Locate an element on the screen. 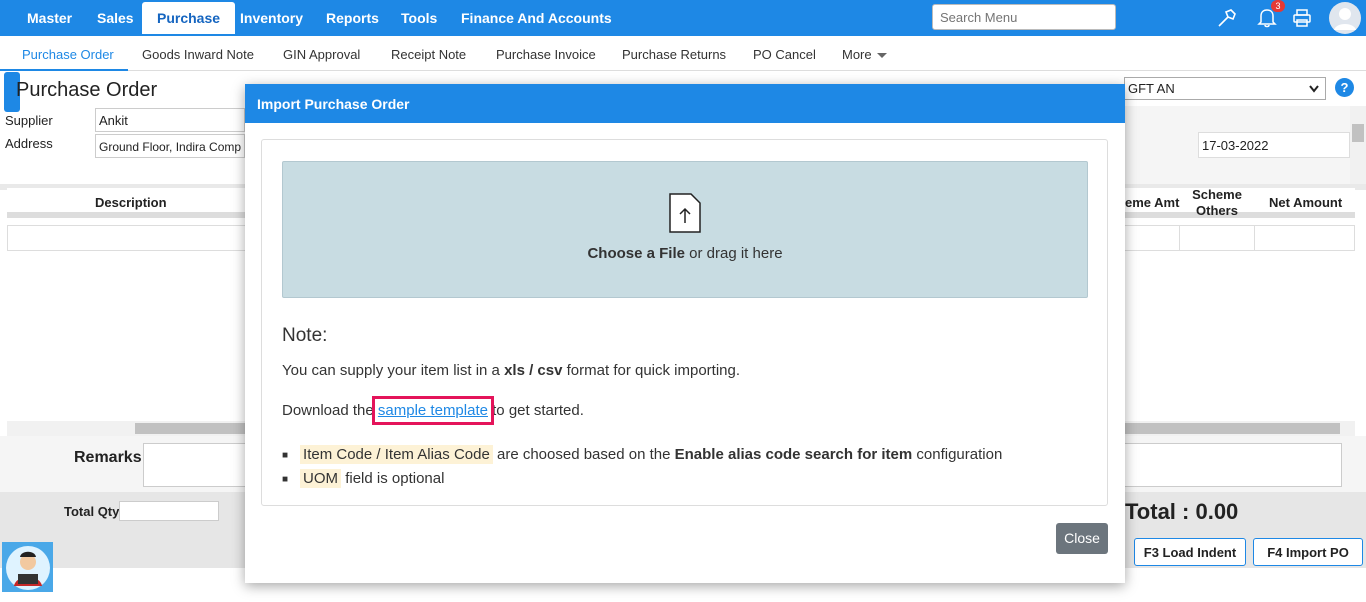 The width and height of the screenshot is (1366, 602). note-text: to get started. is located at coordinates (535, 410).